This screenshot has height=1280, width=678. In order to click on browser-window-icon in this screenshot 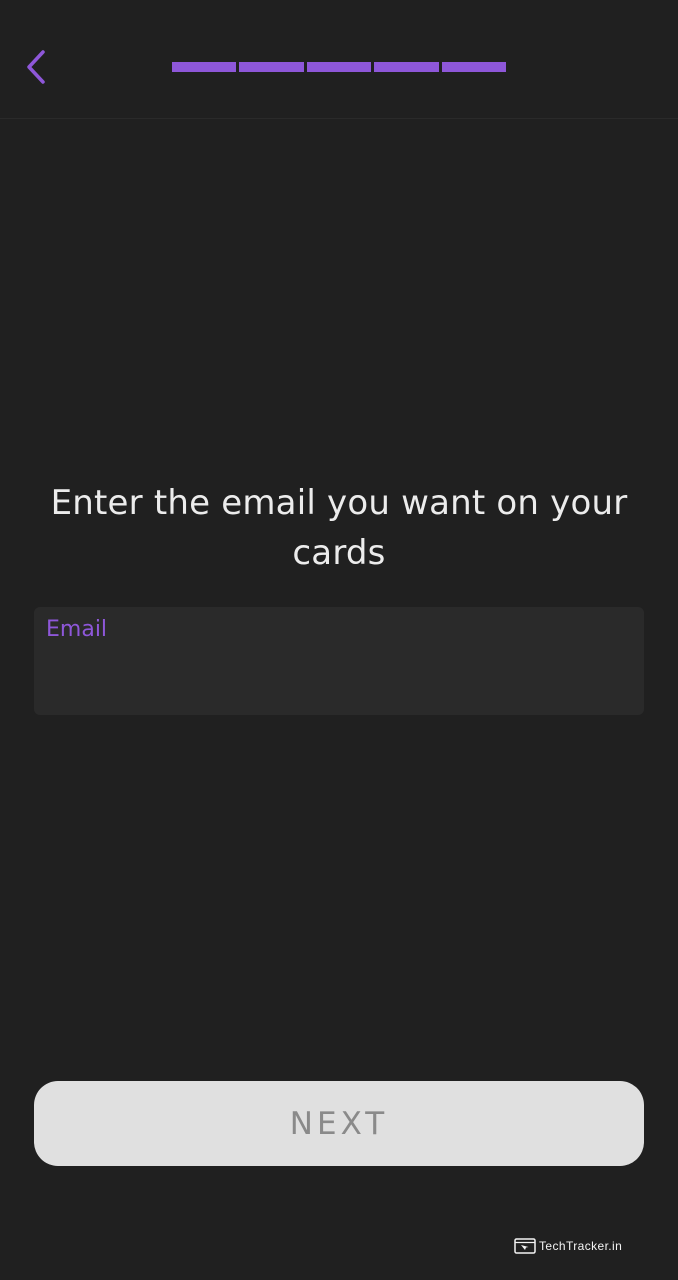, I will do `click(525, 1246)`.